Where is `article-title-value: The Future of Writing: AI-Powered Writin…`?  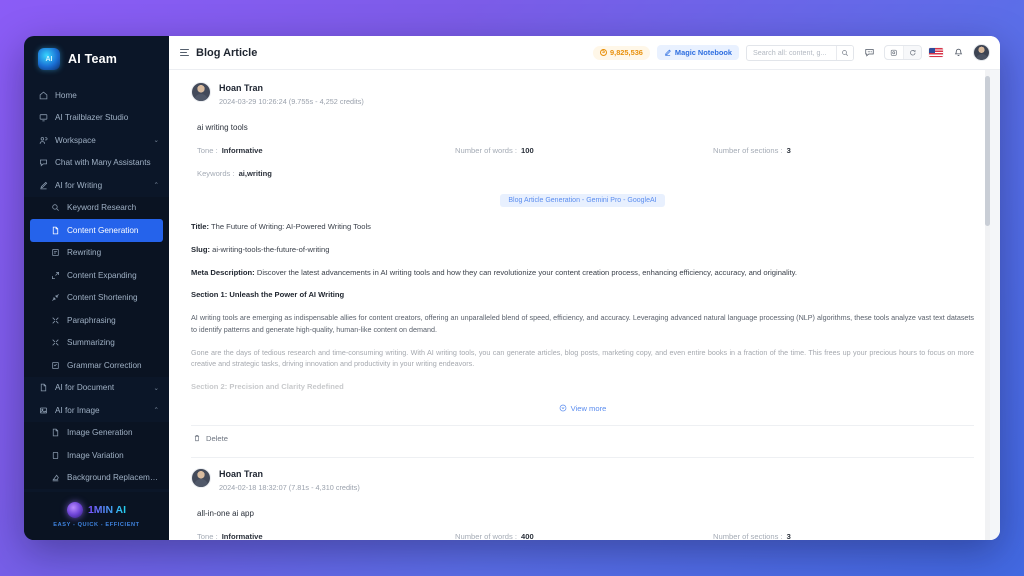 article-title-value: The Future of Writing: AI-Powered Writin… is located at coordinates (290, 227).